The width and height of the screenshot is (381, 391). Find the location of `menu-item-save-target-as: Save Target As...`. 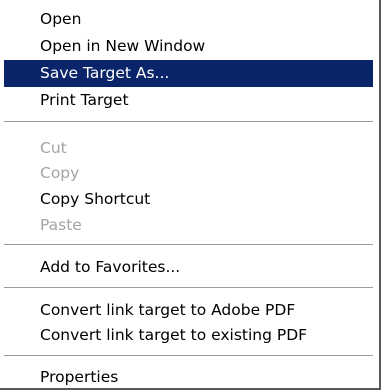

menu-item-save-target-as: Save Target As... is located at coordinates (188, 73).